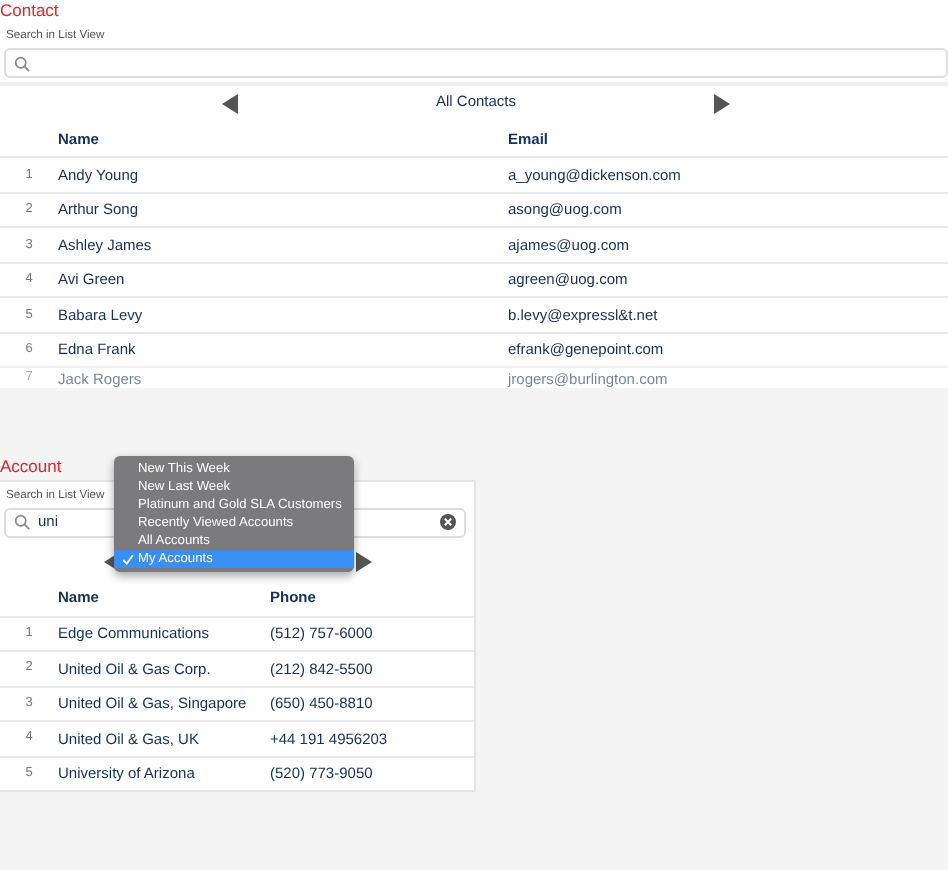 This screenshot has height=870, width=948. What do you see at coordinates (31, 466) in the screenshot?
I see `section-title: Account` at bounding box center [31, 466].